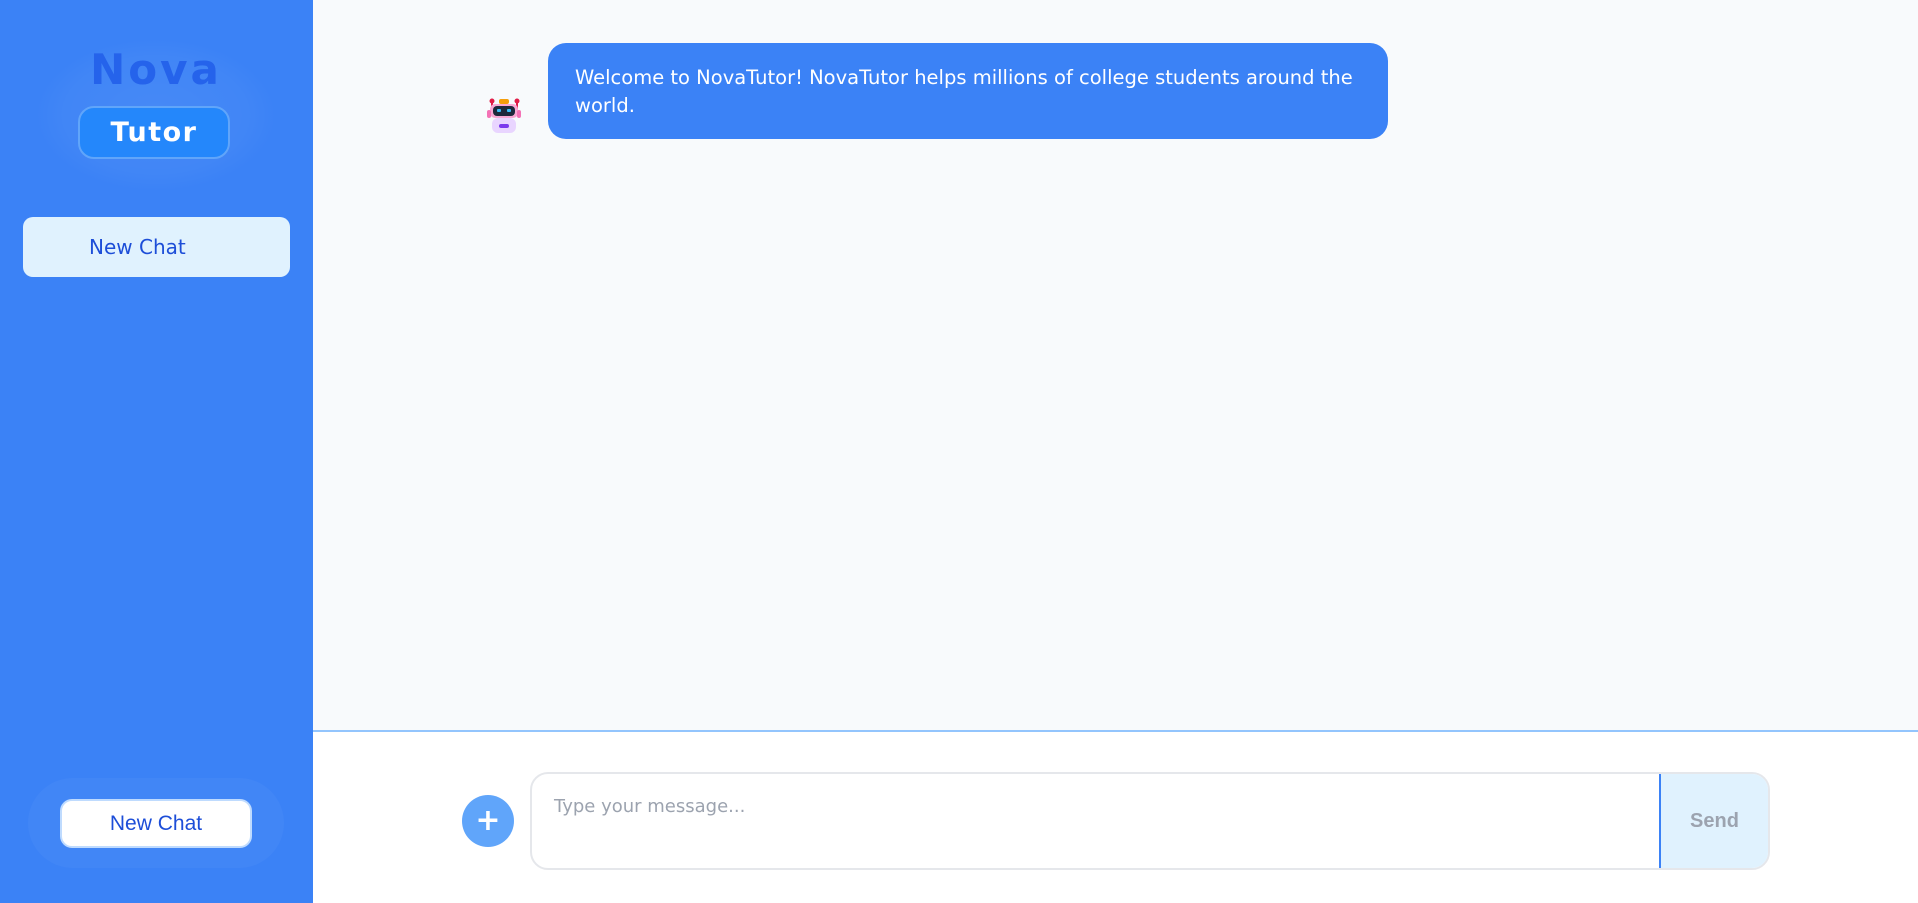 This screenshot has width=1918, height=903. Describe the element at coordinates (156, 69) in the screenshot. I see `logo-nova-text: Nova` at that location.